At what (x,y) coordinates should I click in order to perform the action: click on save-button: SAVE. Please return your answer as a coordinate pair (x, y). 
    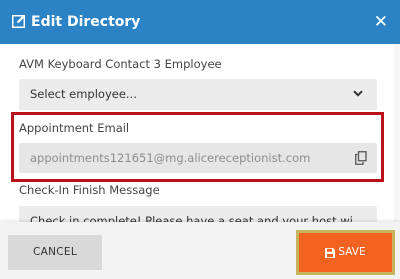
    Looking at the image, I should click on (345, 252).